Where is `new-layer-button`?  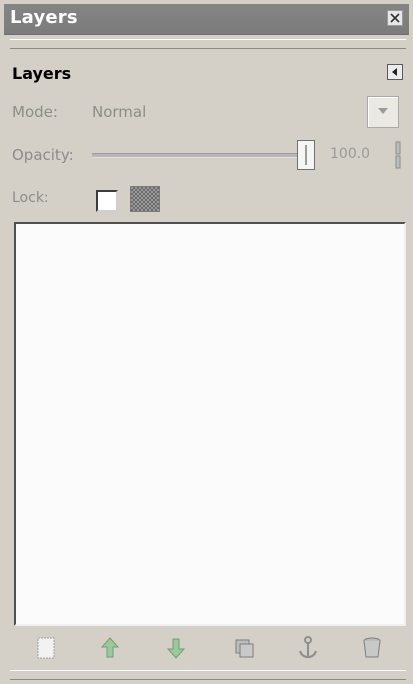 new-layer-button is located at coordinates (46, 648).